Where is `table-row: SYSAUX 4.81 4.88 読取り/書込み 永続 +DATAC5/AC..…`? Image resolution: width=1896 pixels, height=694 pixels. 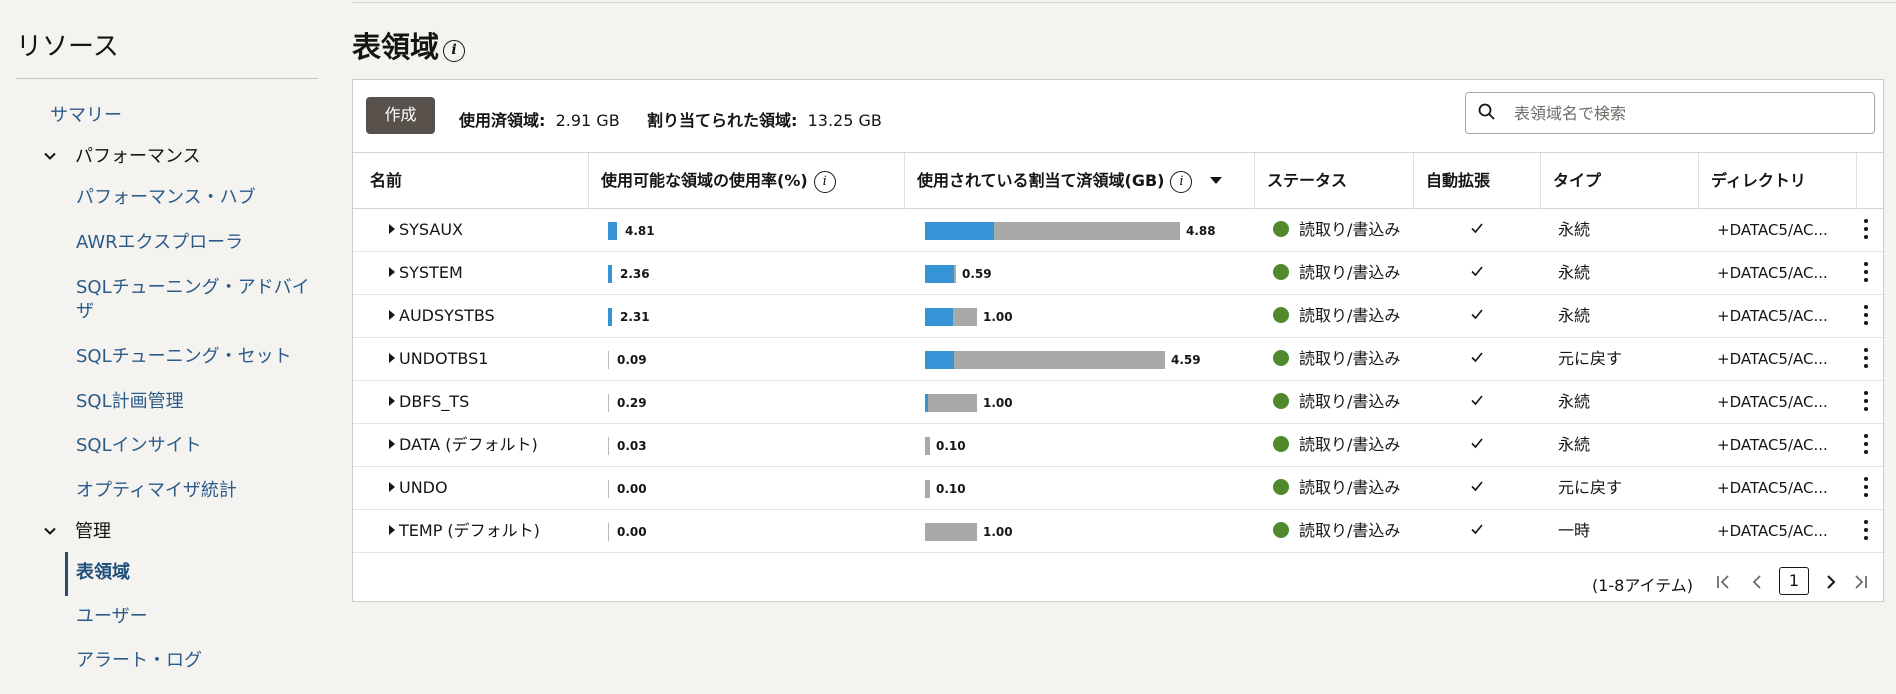 table-row: SYSAUX 4.81 4.88 読取り/書込み 永続 +DATAC5/AC..… is located at coordinates (1118, 230).